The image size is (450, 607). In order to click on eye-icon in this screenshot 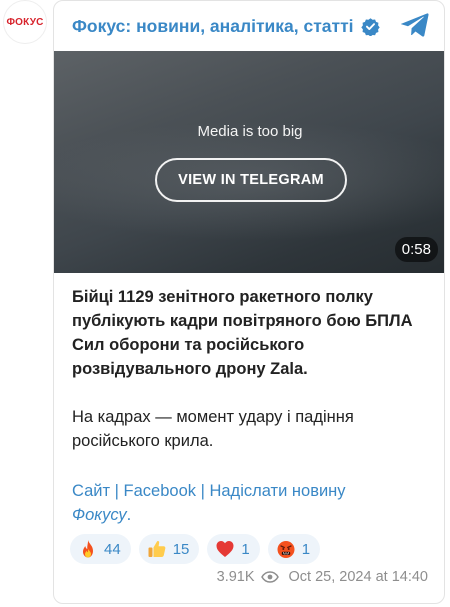, I will do `click(269, 577)`.